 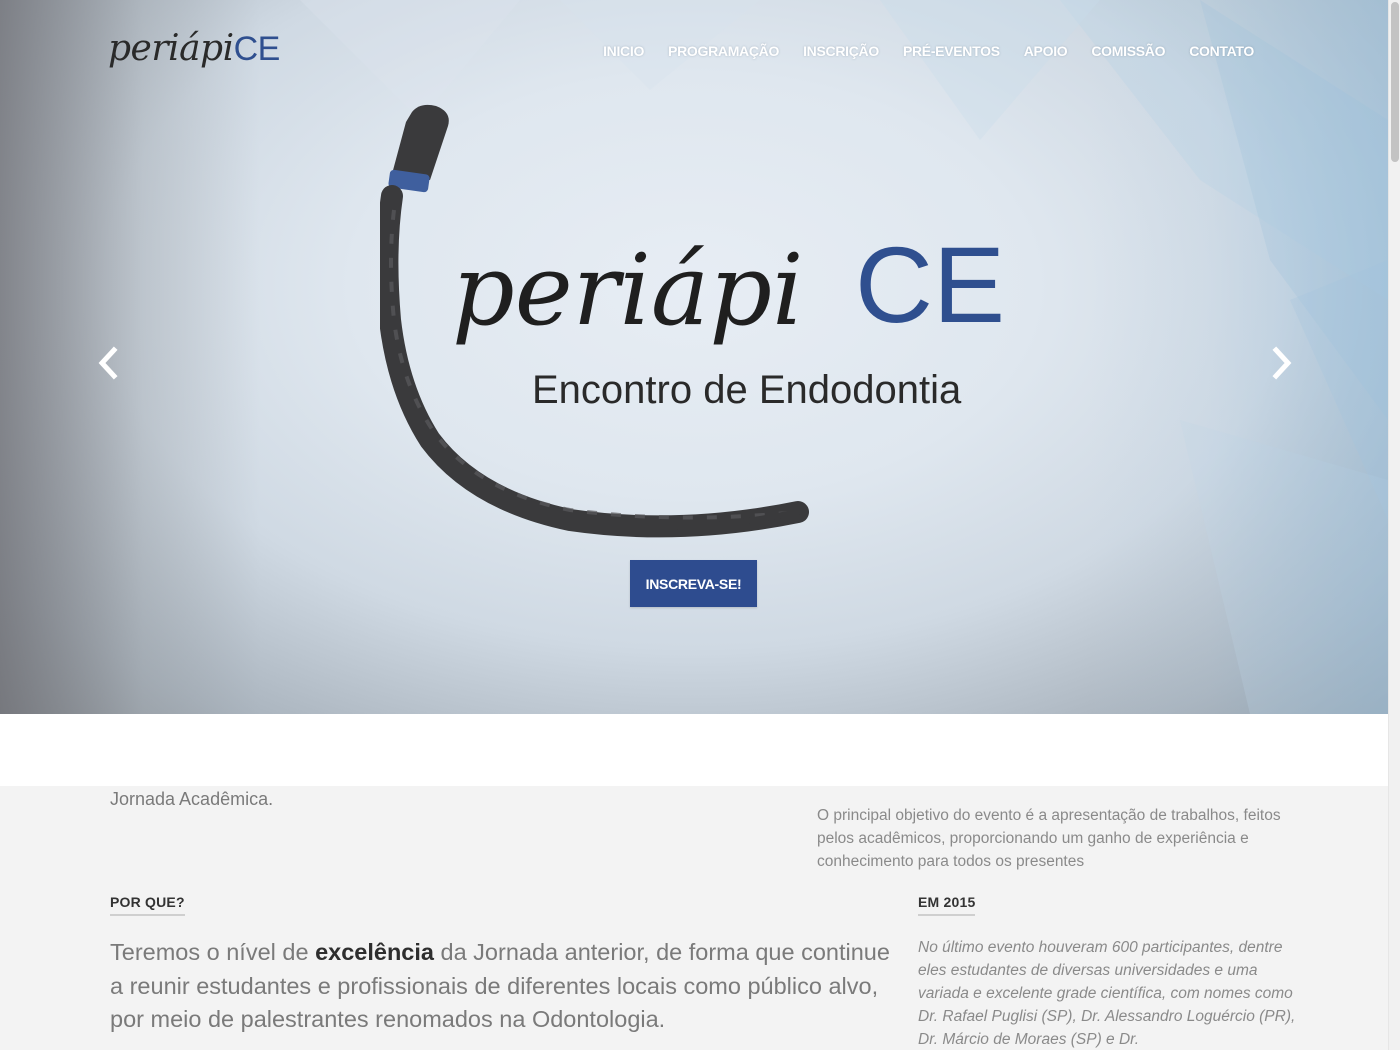 I want to click on nav-item-pre-eventos: PRÉ-EVENTOS, so click(x=951, y=51).